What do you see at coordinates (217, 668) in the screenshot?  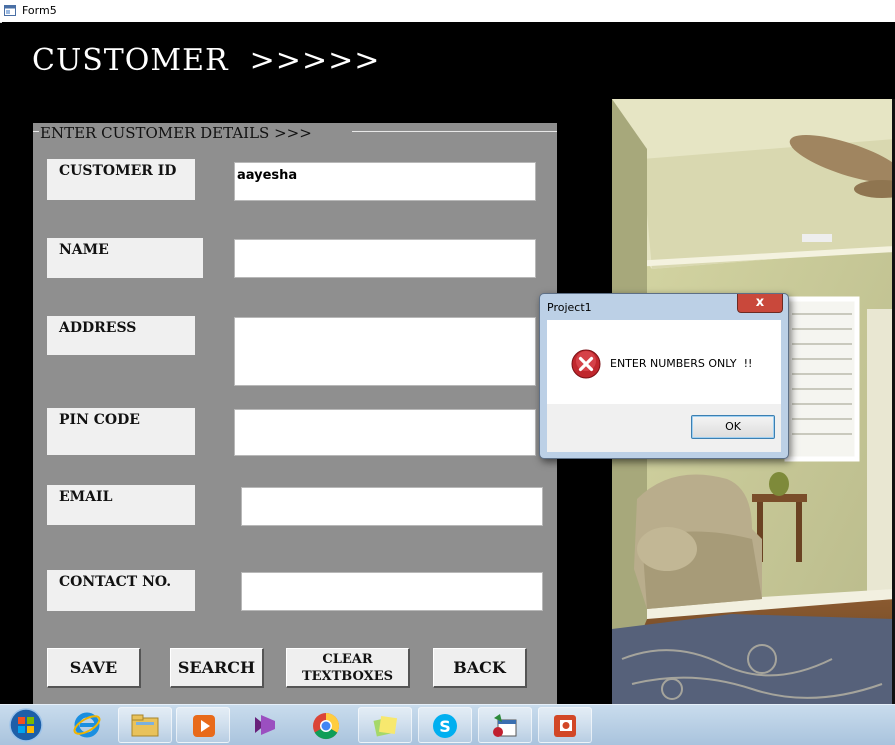 I see `search-button: SEARCH` at bounding box center [217, 668].